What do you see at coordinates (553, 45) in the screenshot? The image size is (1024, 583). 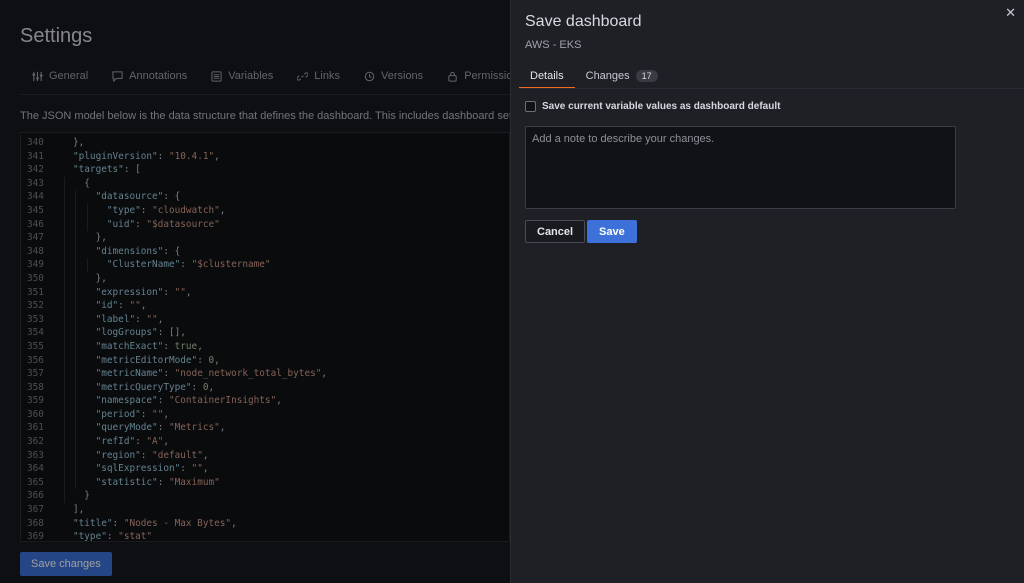 I see `dashboard-name: AWS - EKS` at bounding box center [553, 45].